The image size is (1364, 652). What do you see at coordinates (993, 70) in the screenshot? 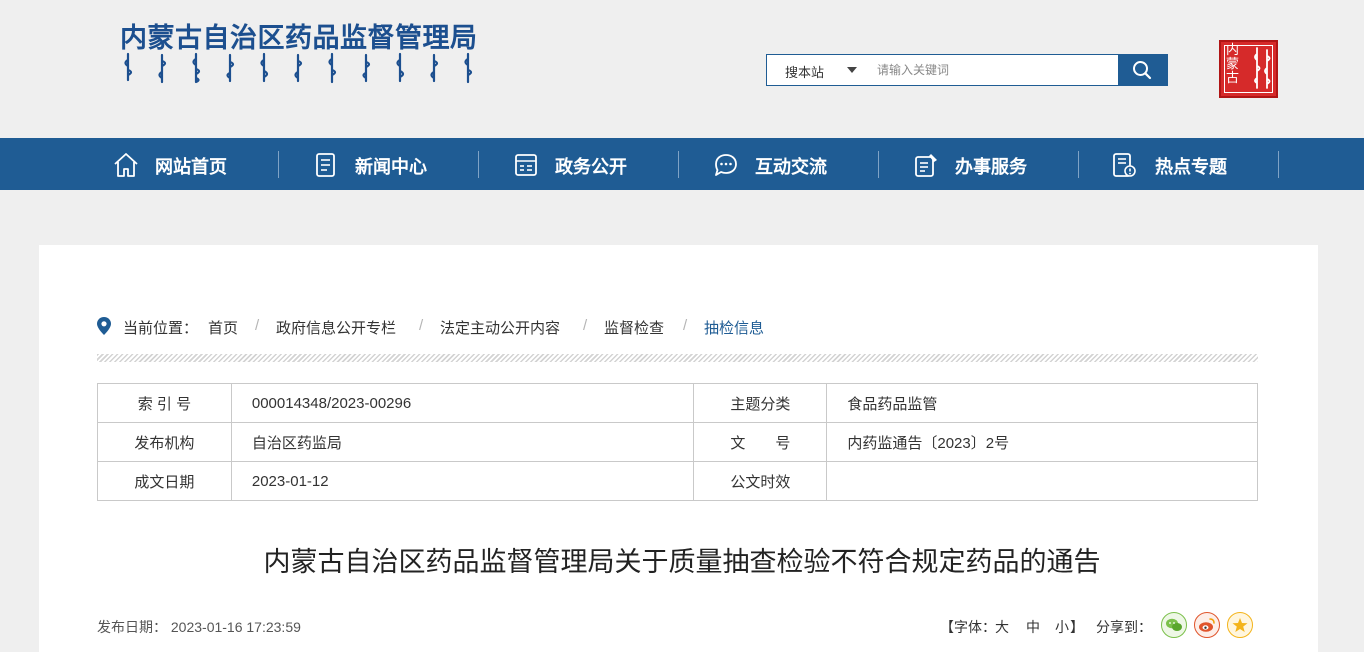
I see `search-input` at bounding box center [993, 70].